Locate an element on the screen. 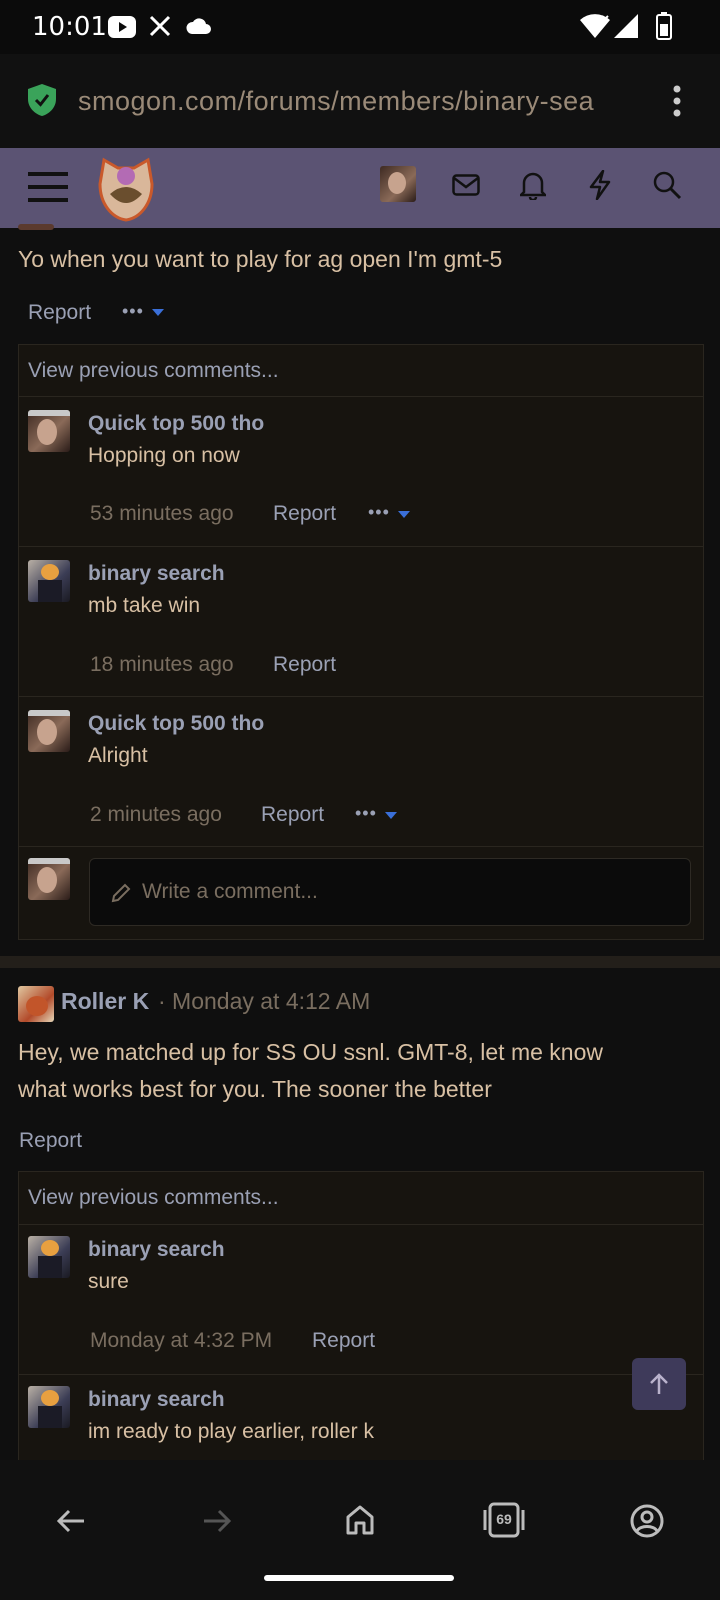  comment-text: sure is located at coordinates (108, 1281).